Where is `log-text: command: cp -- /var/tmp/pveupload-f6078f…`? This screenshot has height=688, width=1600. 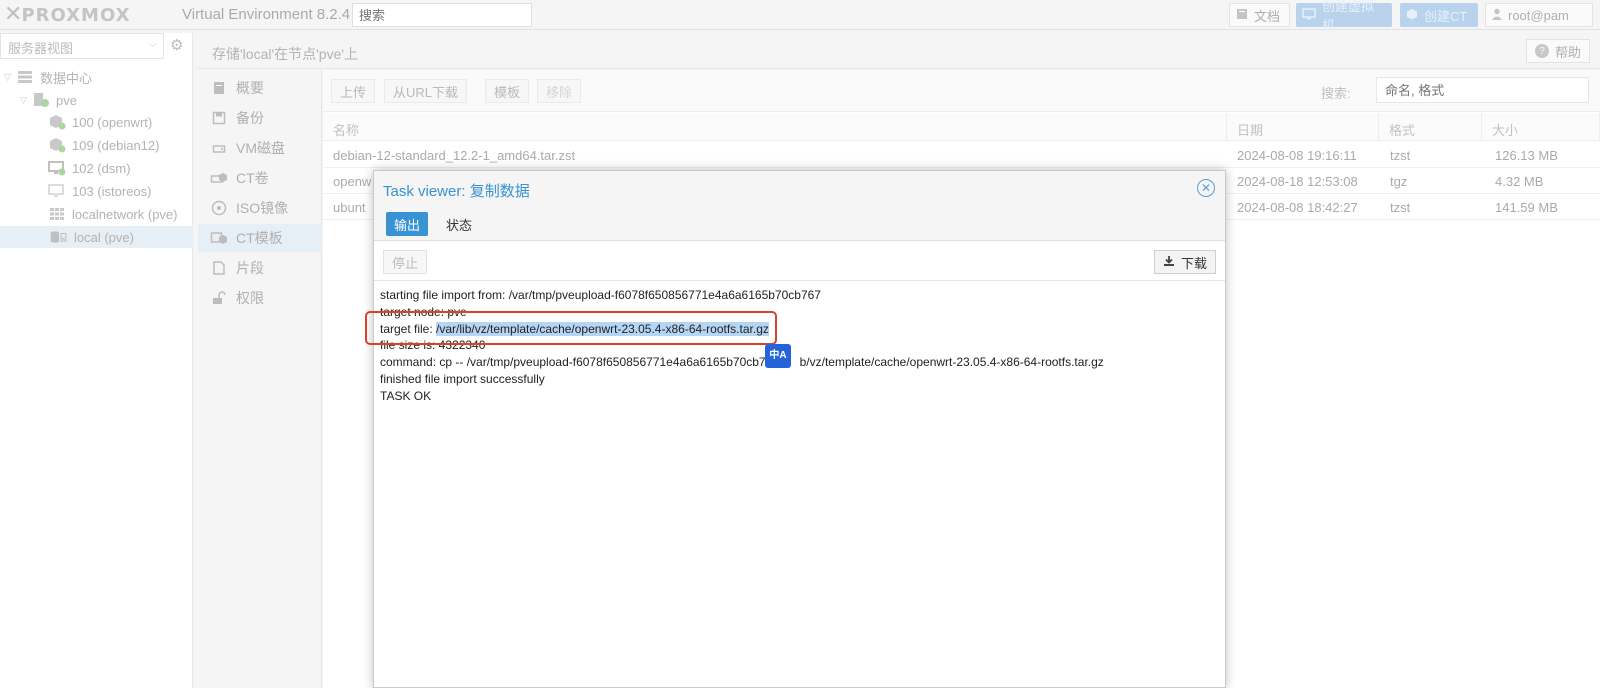
log-text: command: cp -- /var/tmp/pveupload-f6078f… is located at coordinates (583, 362).